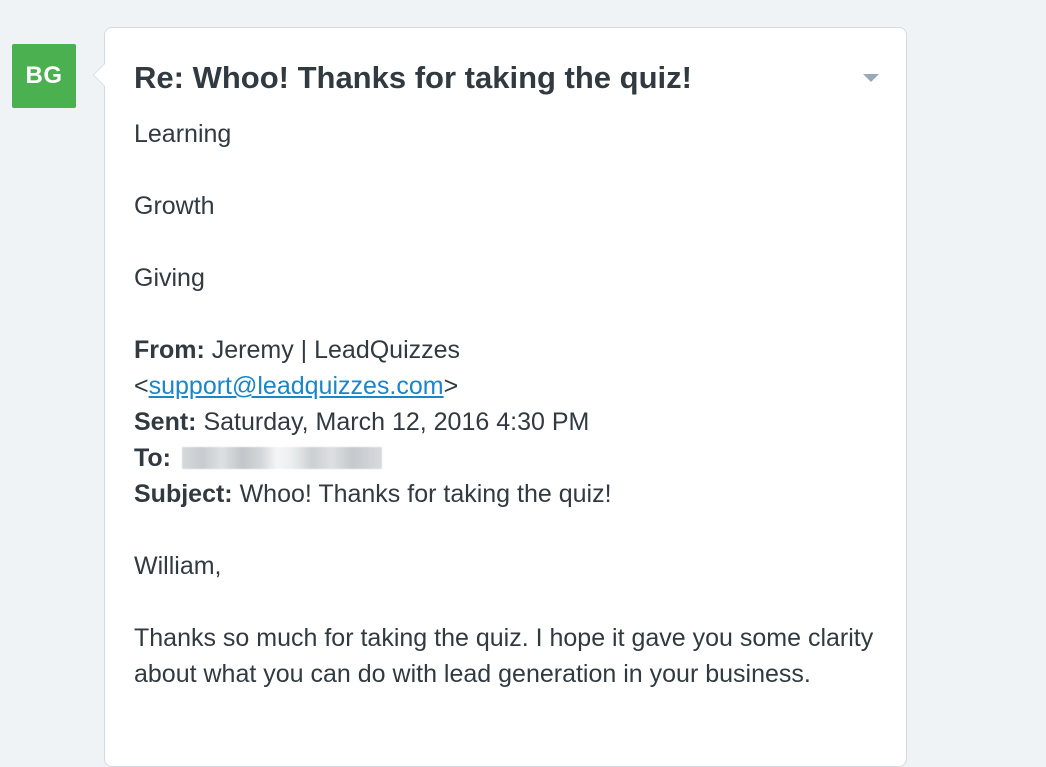  I want to click on message-subject: Re: Whoo! Thanks for taking the quiz!, so click(413, 77).